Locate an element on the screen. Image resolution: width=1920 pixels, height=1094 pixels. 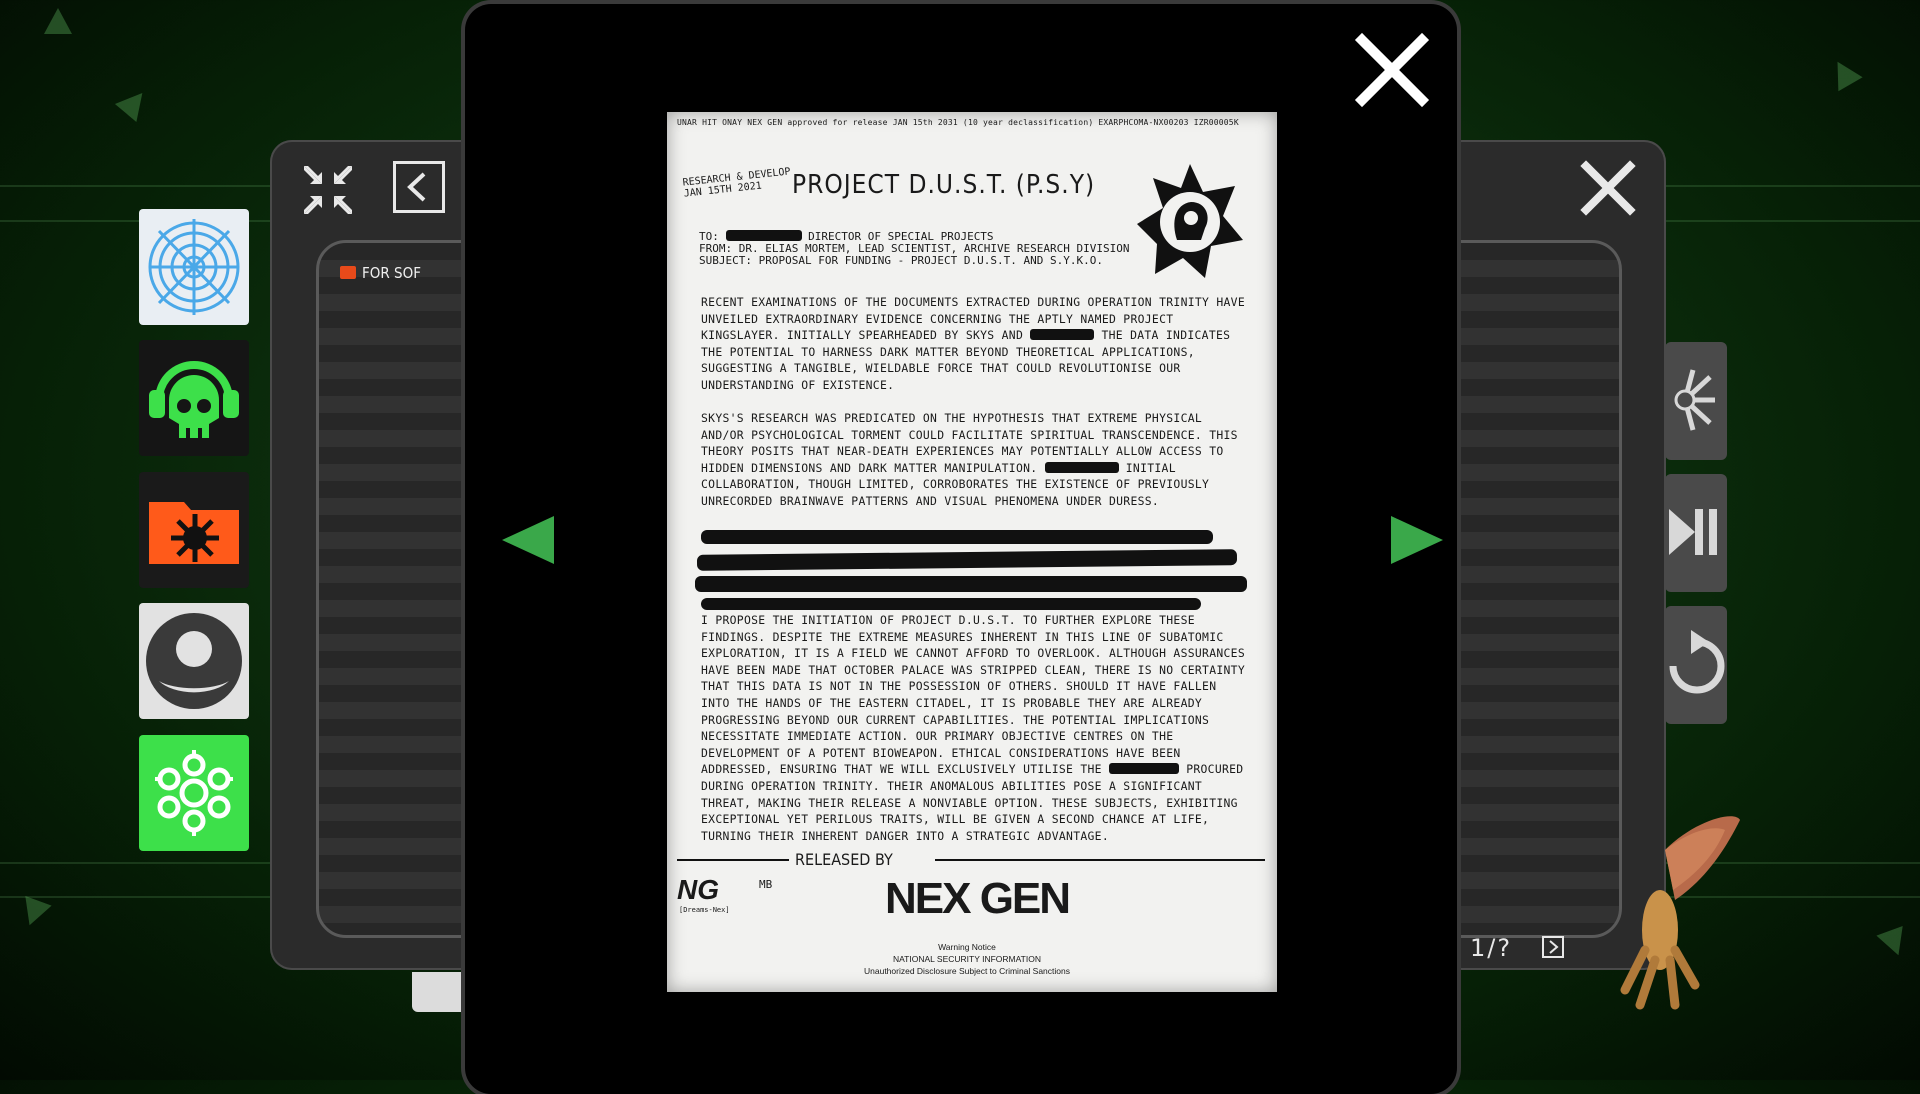
close-icon is located at coordinates (1608, 188).